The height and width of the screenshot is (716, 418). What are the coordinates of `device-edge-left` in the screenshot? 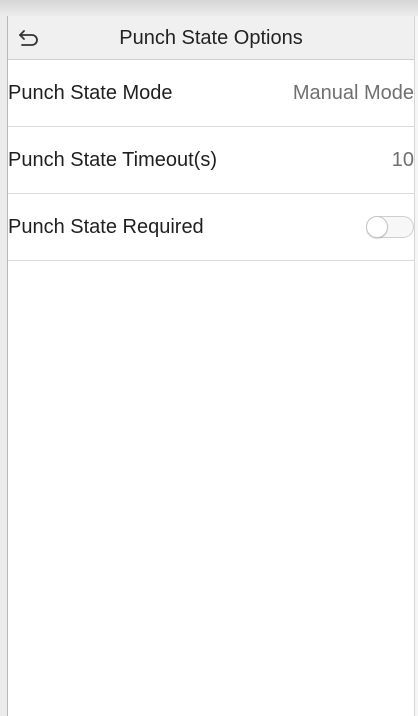 It's located at (4, 366).